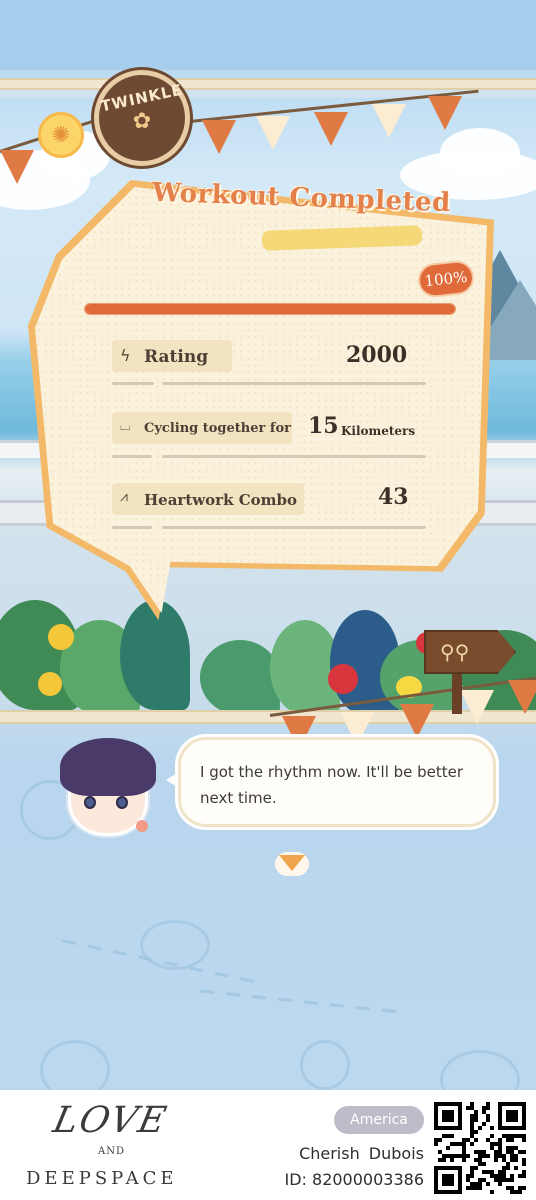 The height and width of the screenshot is (1200, 536). I want to click on progress-bar, so click(270, 309).